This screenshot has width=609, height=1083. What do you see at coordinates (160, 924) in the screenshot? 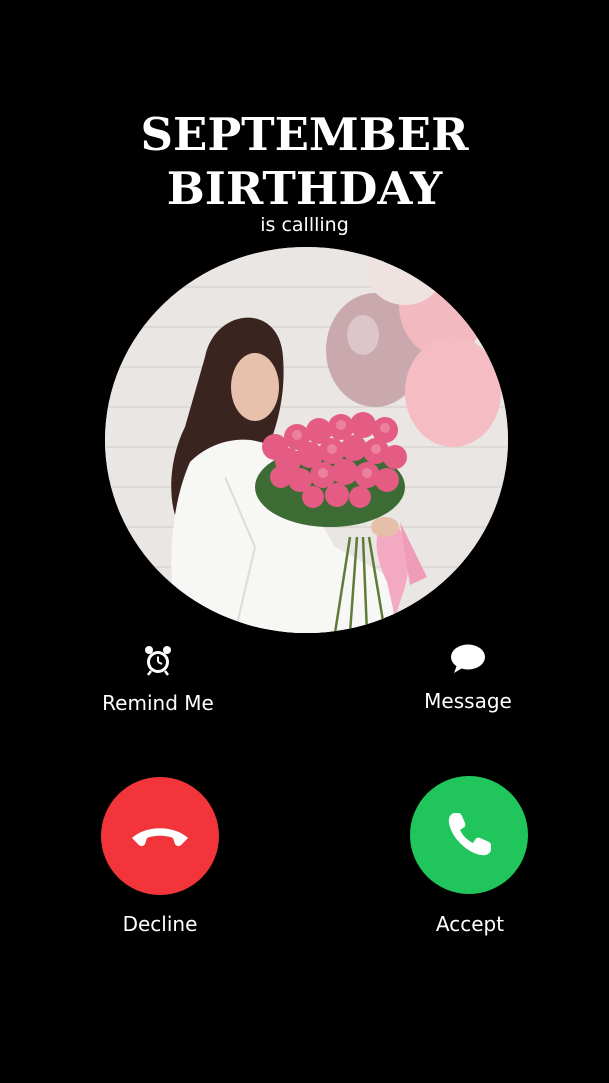
I see `decline-label: Decline` at bounding box center [160, 924].